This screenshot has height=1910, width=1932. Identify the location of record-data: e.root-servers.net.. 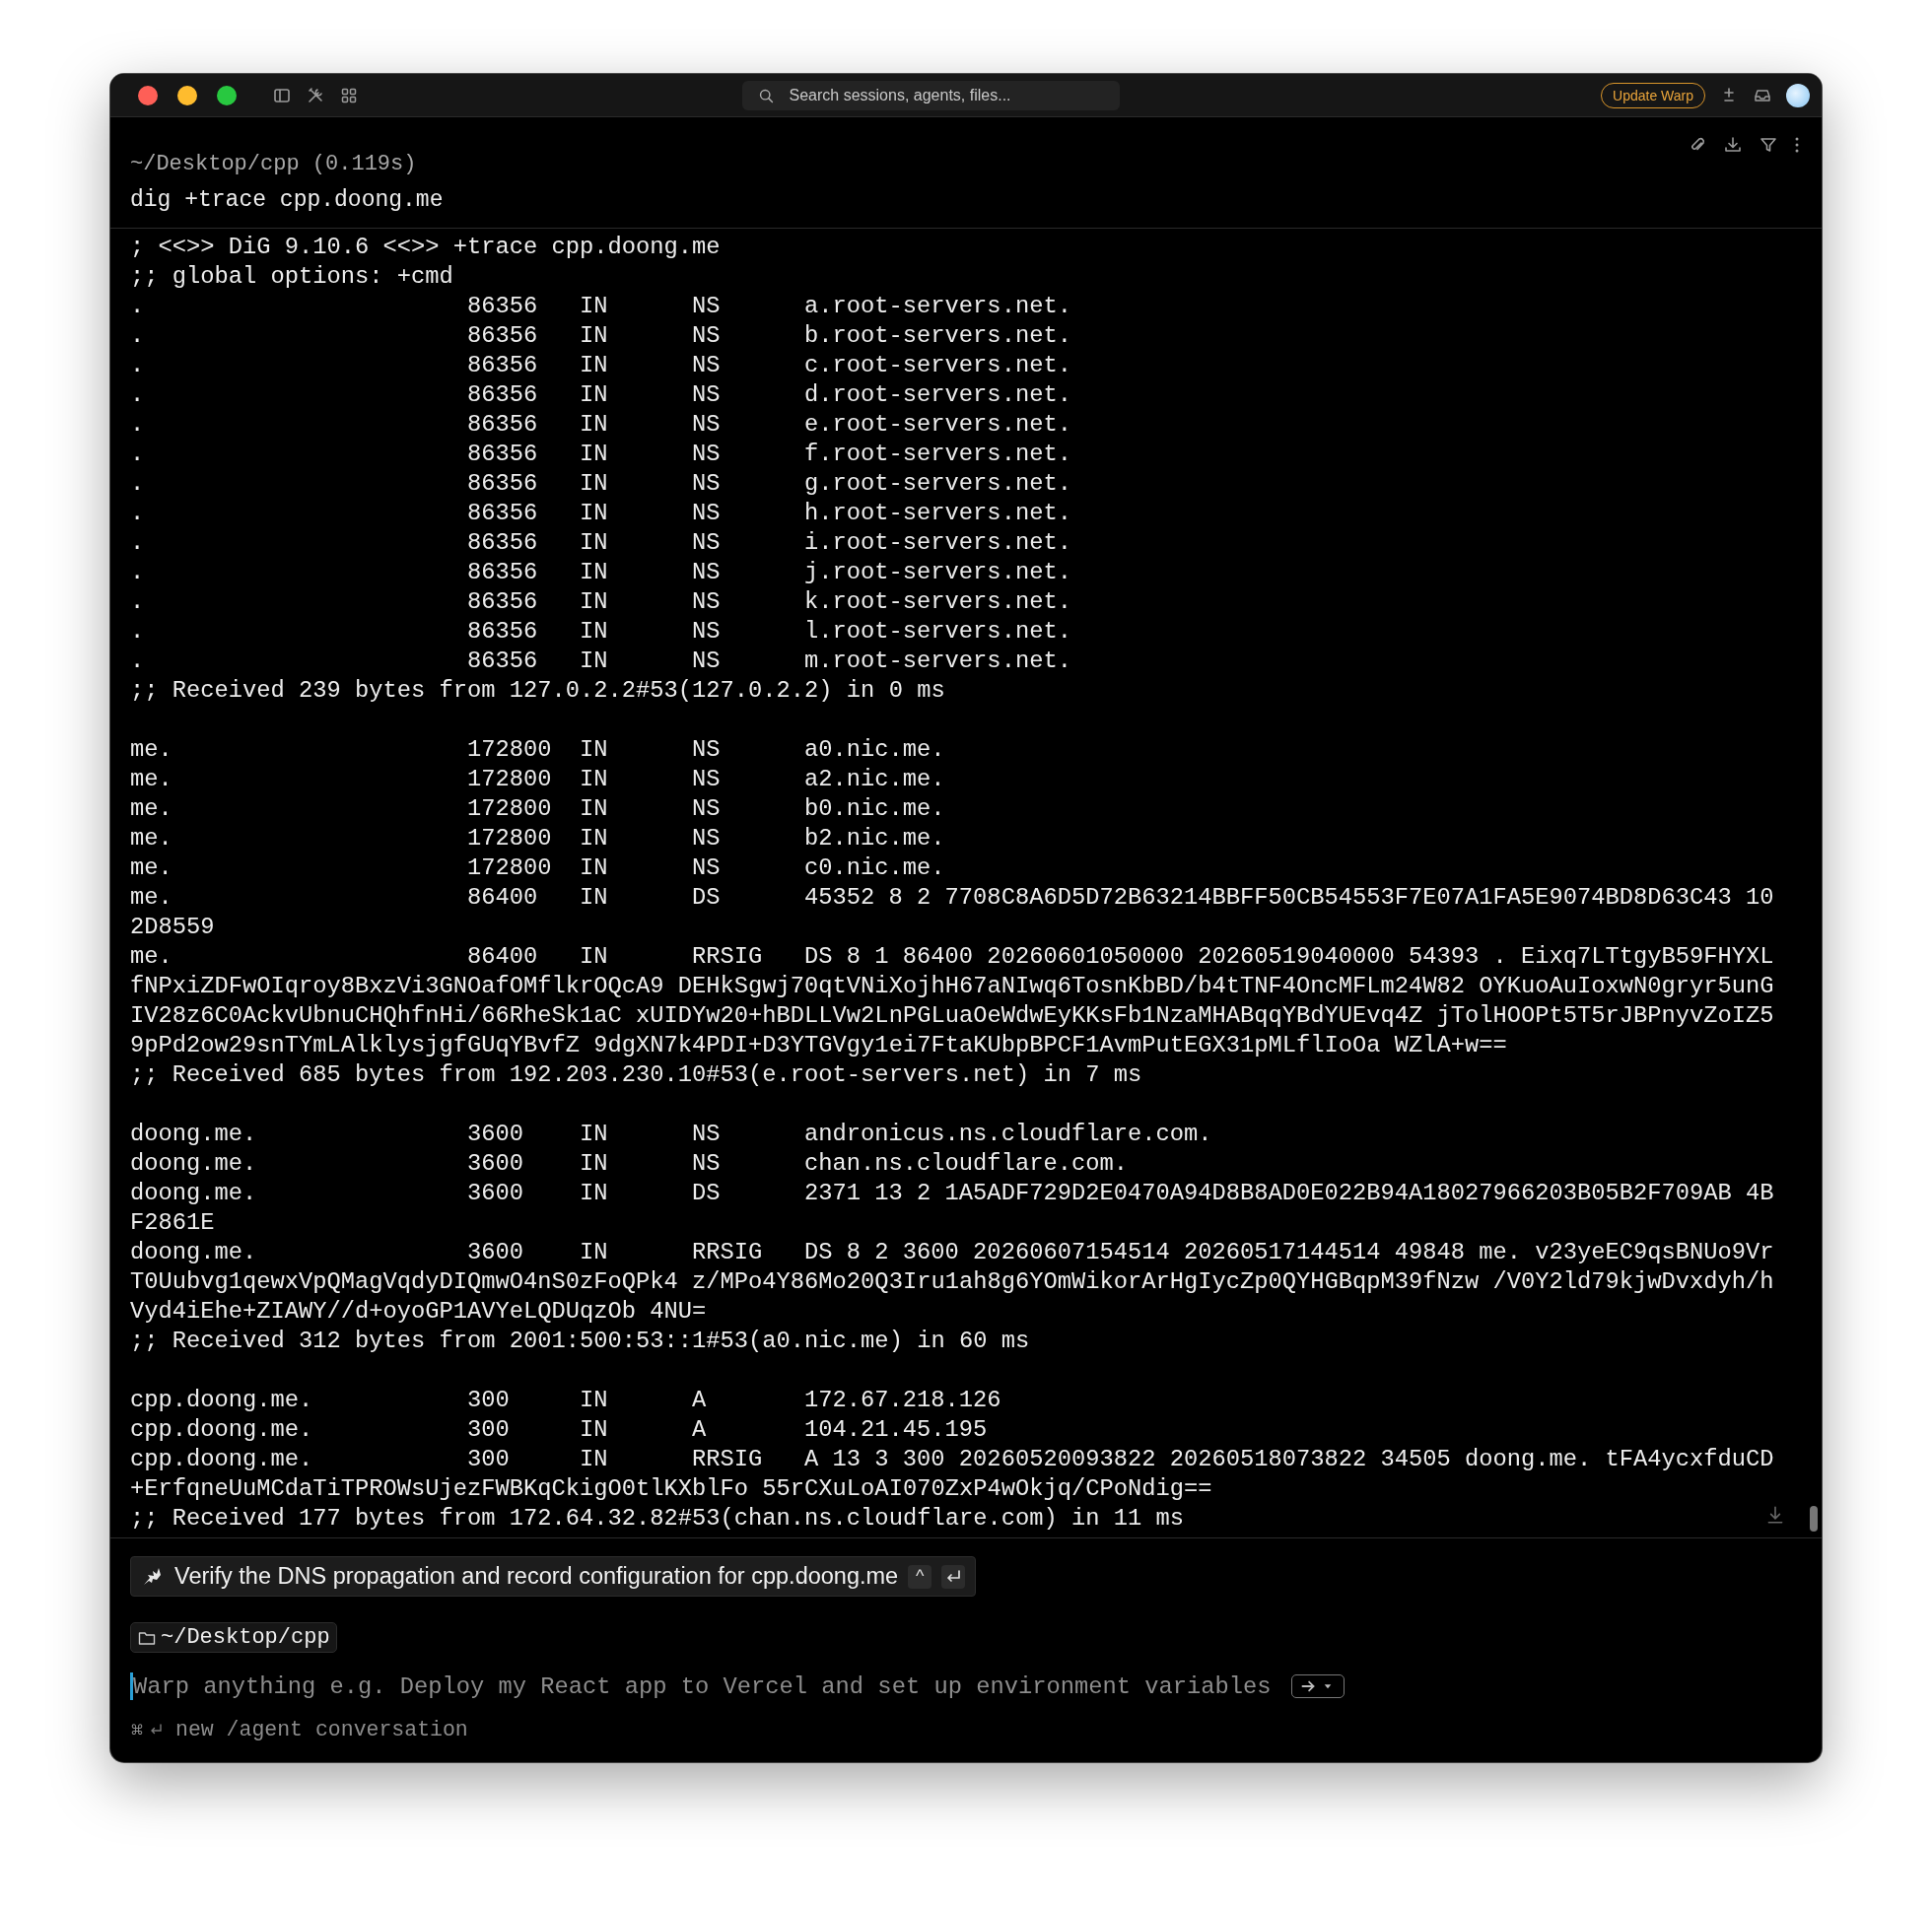
(938, 424).